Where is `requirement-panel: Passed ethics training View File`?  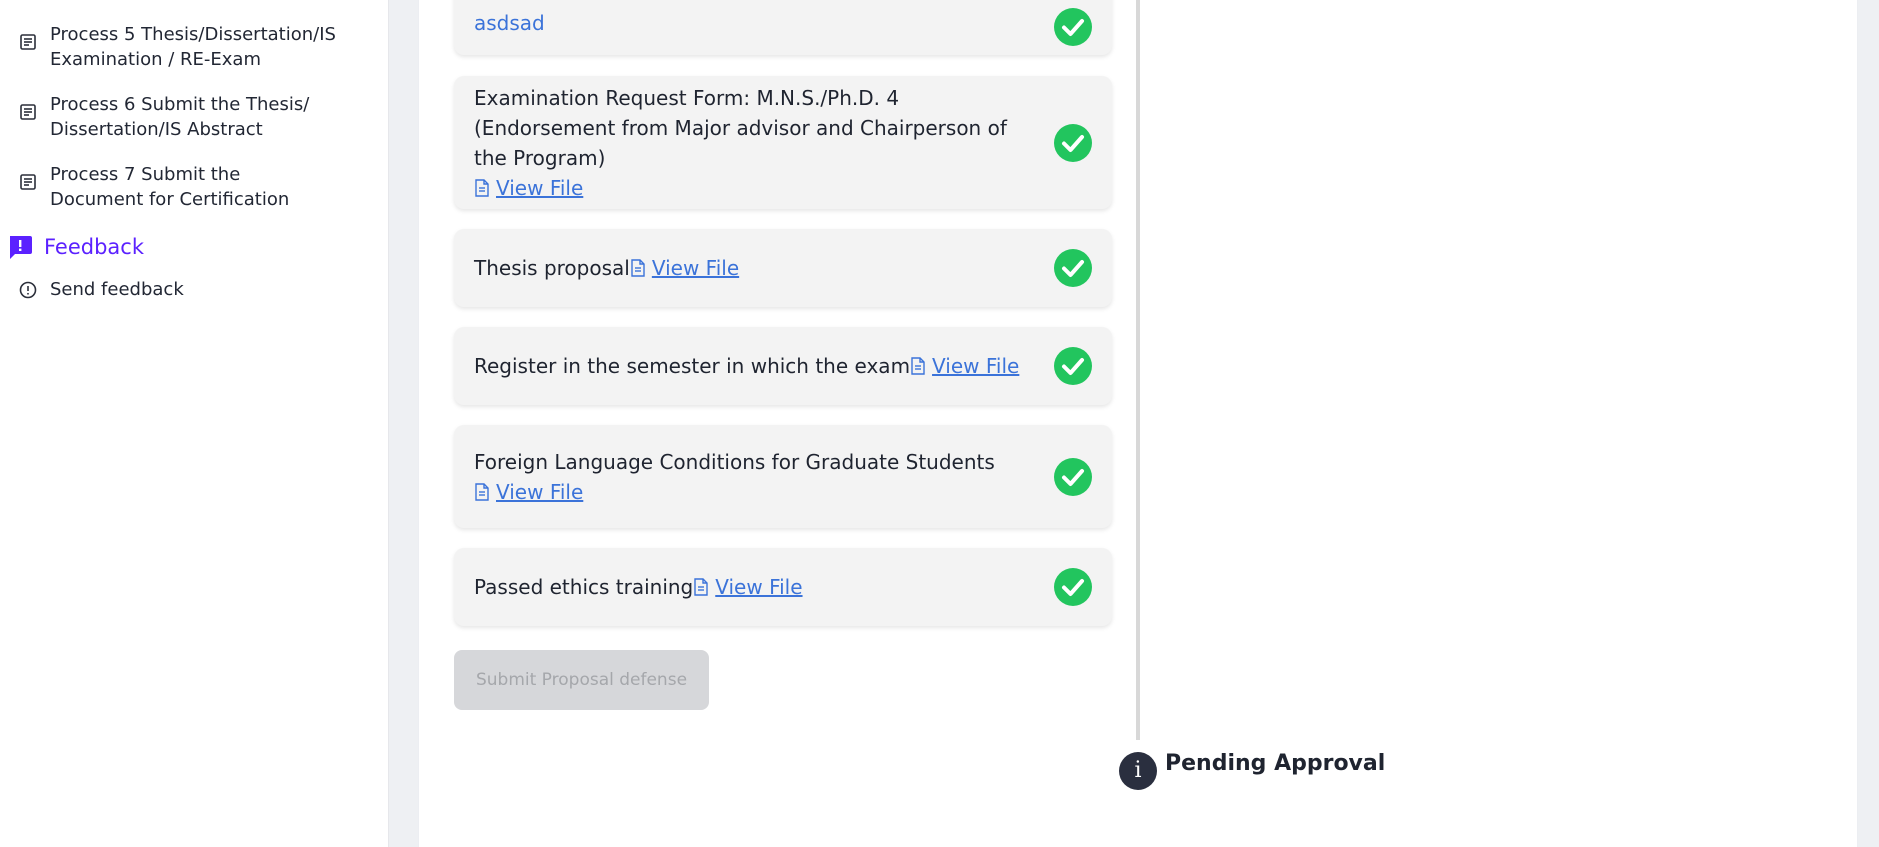 requirement-panel: Passed ethics training View File is located at coordinates (783, 587).